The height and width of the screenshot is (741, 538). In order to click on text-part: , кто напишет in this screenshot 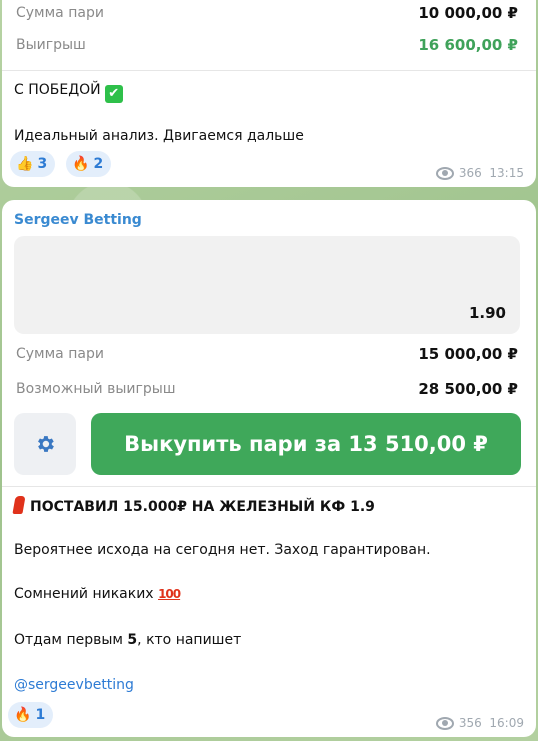, I will do `click(189, 640)`.